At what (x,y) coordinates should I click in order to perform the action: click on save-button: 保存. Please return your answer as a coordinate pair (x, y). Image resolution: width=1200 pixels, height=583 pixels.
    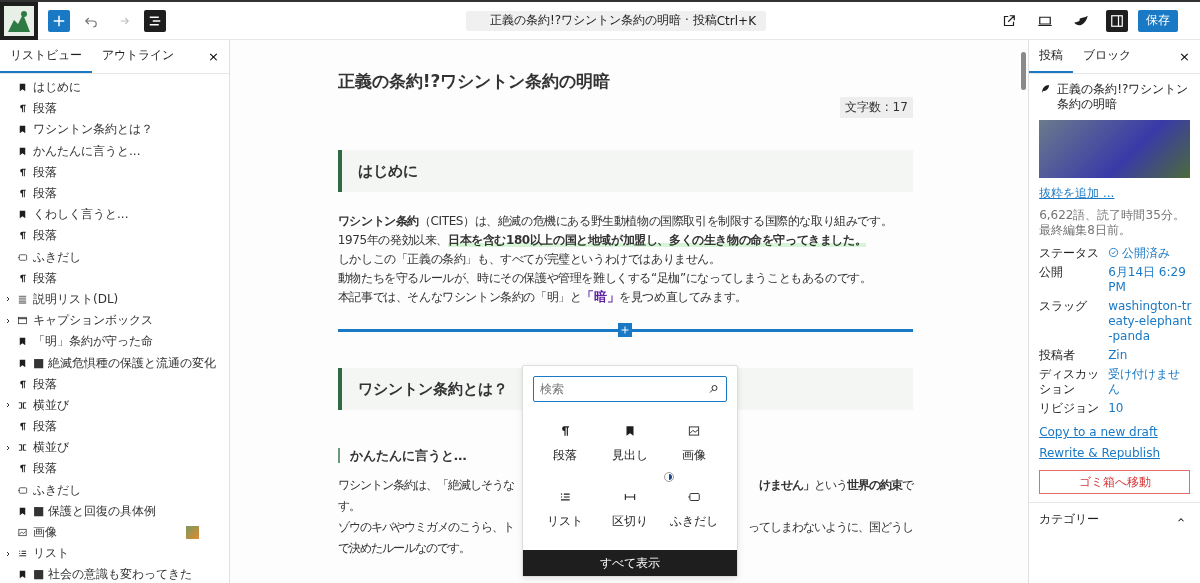
    Looking at the image, I should click on (1158, 20).